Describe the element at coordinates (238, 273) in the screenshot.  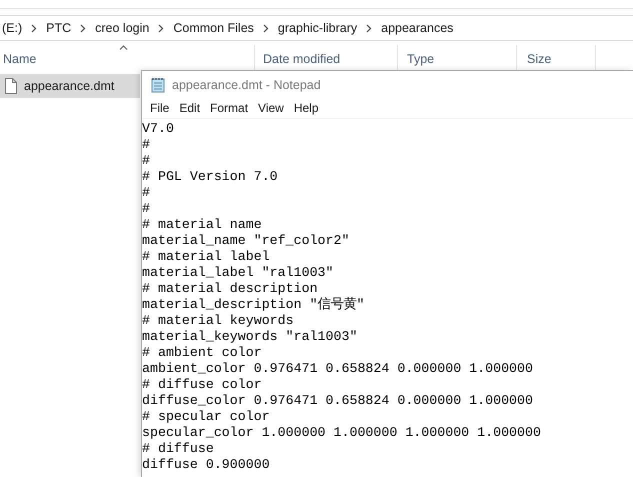
I see `text-line: material_label ″ral1003″` at that location.